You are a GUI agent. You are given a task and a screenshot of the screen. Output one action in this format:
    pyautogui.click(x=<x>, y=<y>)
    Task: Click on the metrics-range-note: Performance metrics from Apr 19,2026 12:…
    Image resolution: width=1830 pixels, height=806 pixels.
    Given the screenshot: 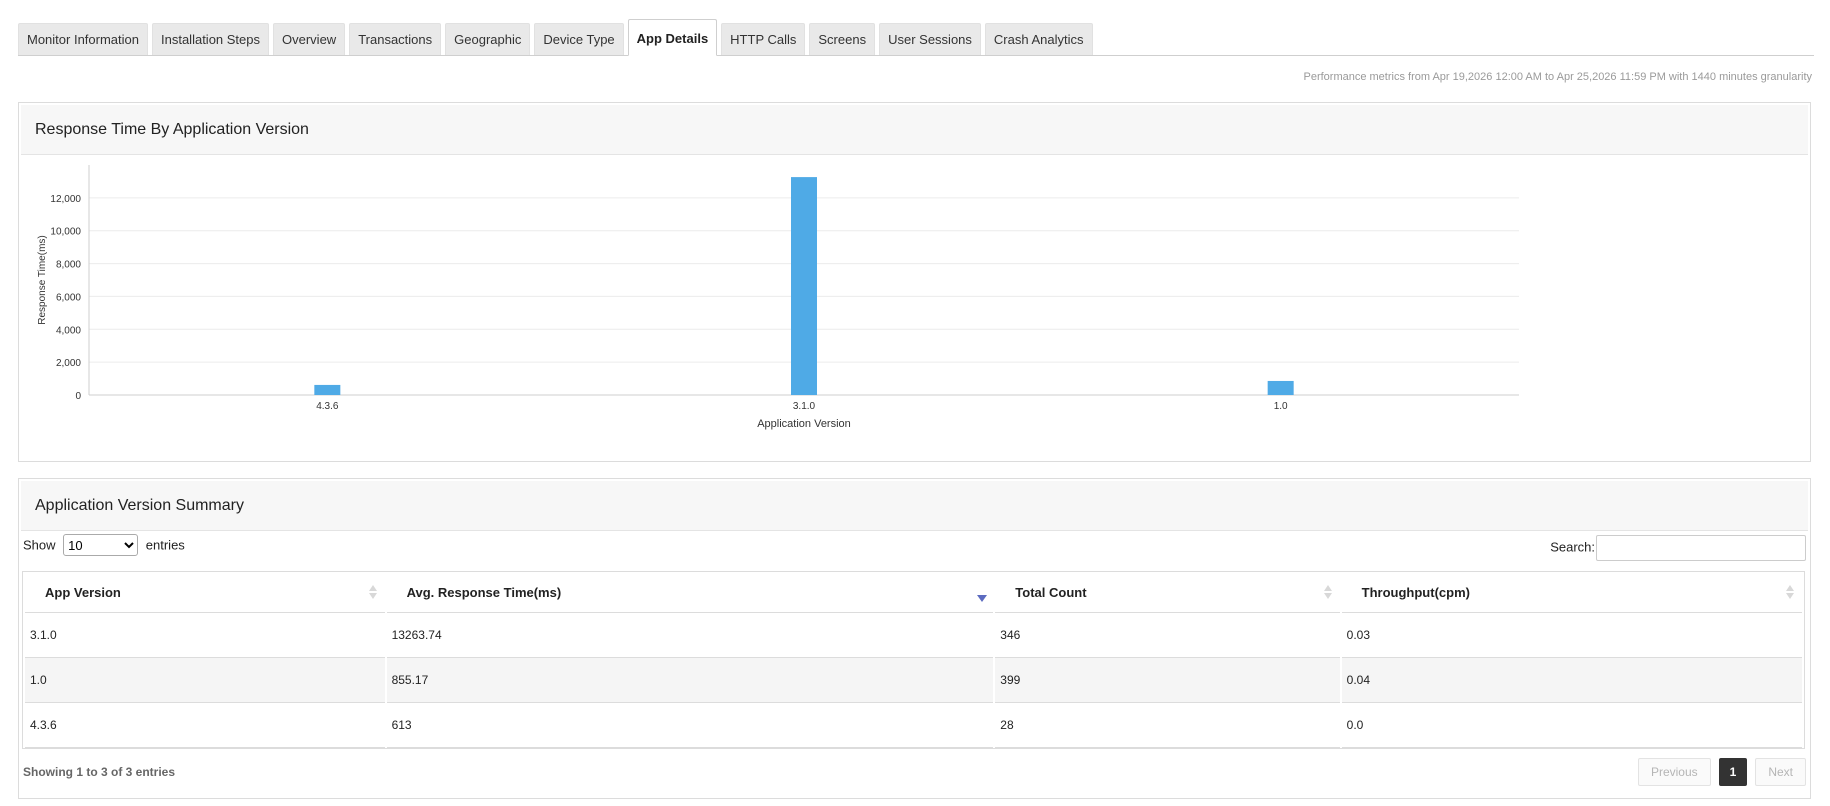 What is the action you would take?
    pyautogui.click(x=1557, y=77)
    